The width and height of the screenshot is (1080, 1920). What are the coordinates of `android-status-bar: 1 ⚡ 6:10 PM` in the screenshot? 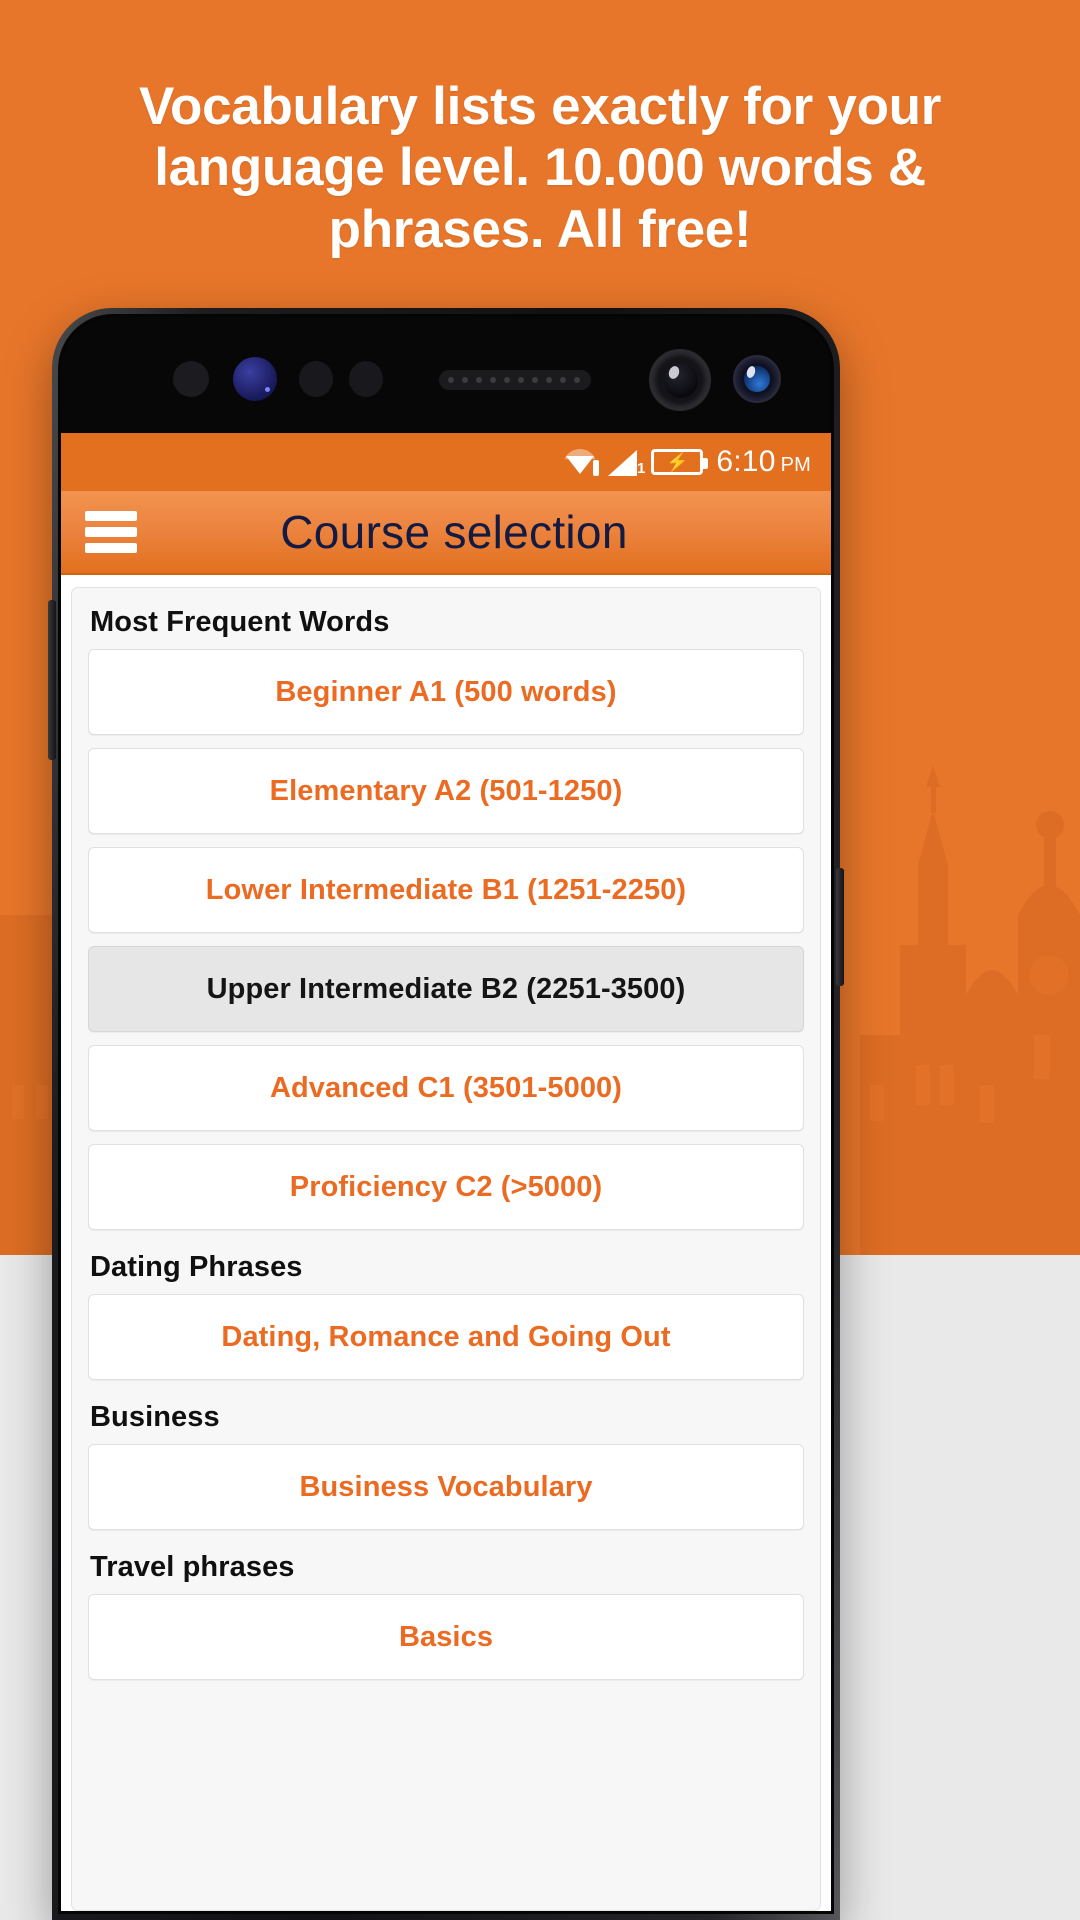 It's located at (446, 462).